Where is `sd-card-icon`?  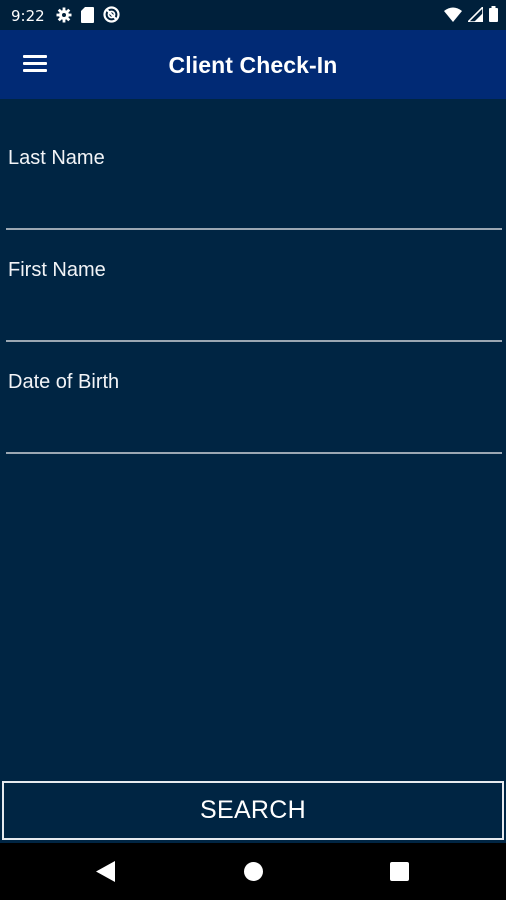
sd-card-icon is located at coordinates (87, 16).